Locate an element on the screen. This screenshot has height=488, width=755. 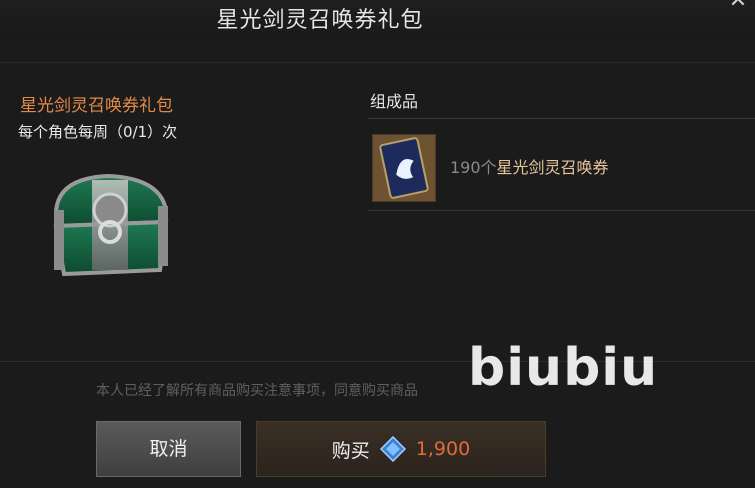
contents-divider is located at coordinates (561, 118).